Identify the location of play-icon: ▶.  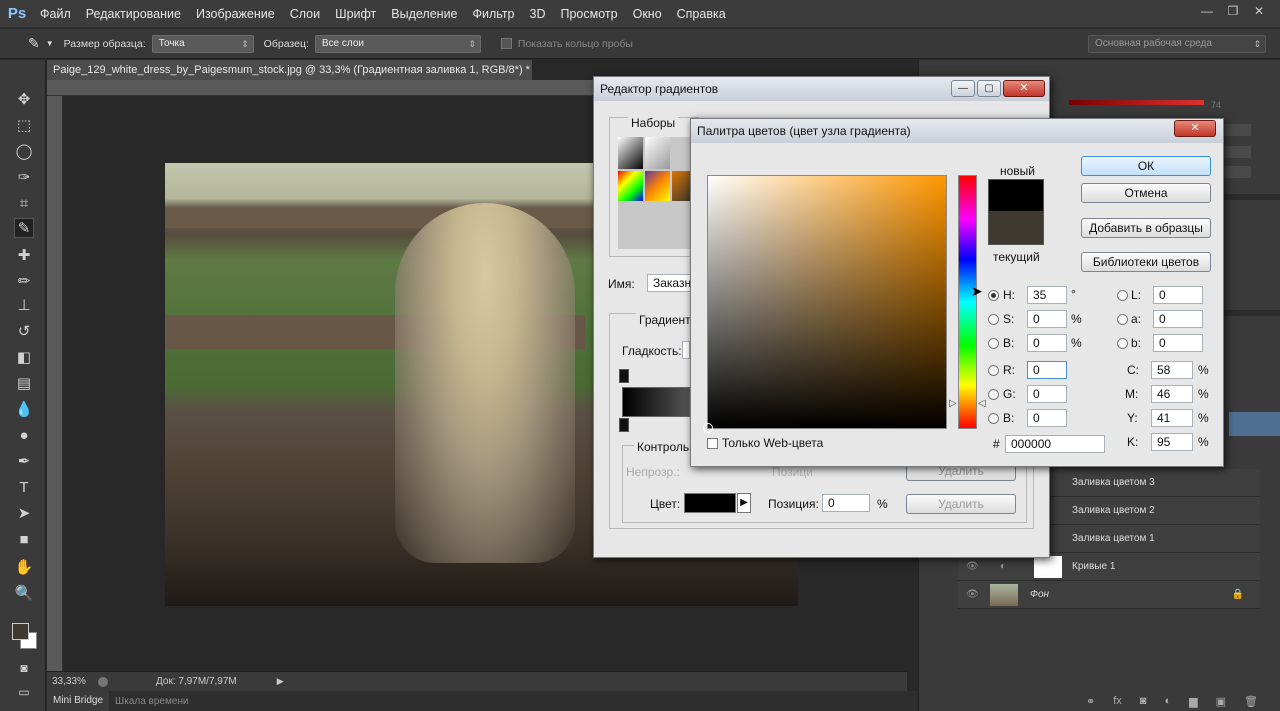
(280, 681).